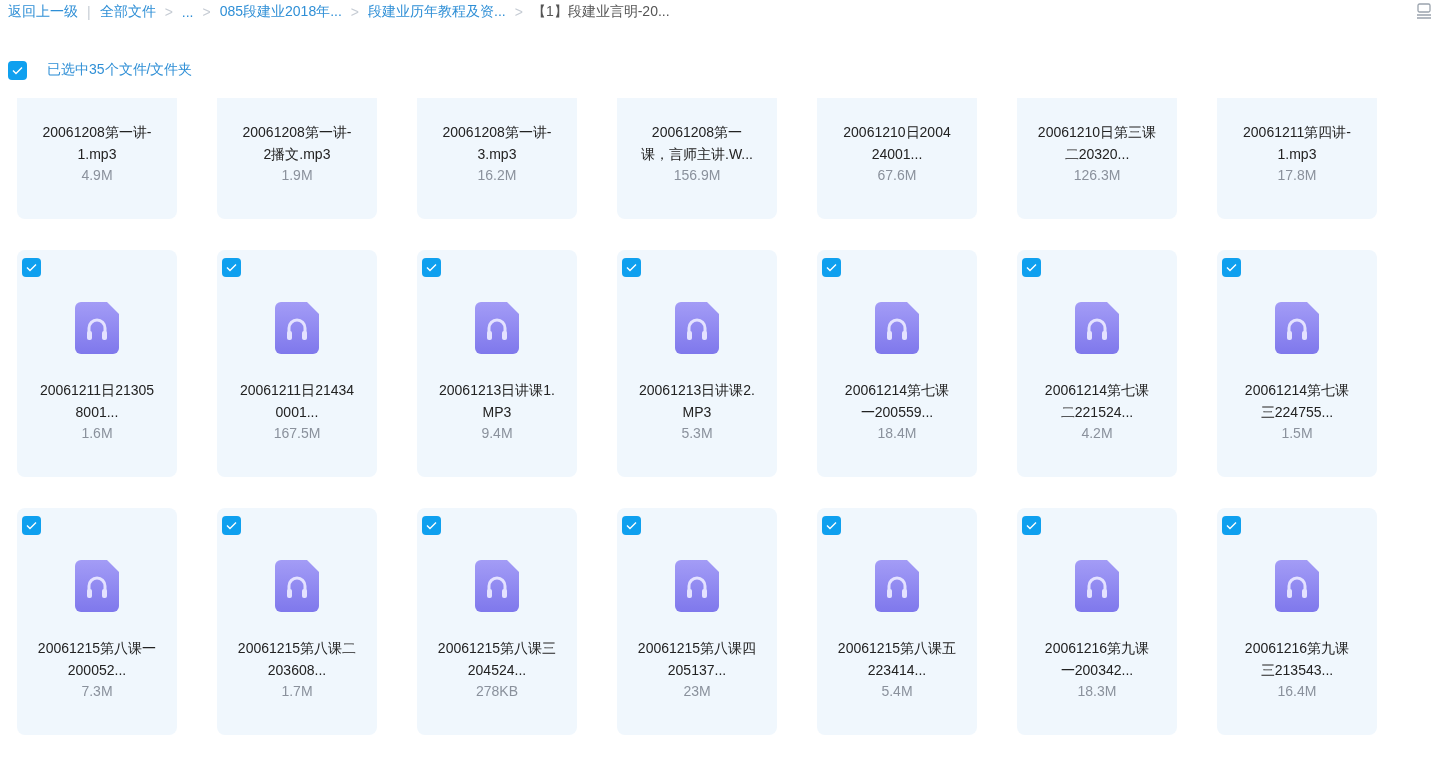  Describe the element at coordinates (1297, 621) in the screenshot. I see `file-card: 20061216第九课 三213543... 16.4M` at that location.